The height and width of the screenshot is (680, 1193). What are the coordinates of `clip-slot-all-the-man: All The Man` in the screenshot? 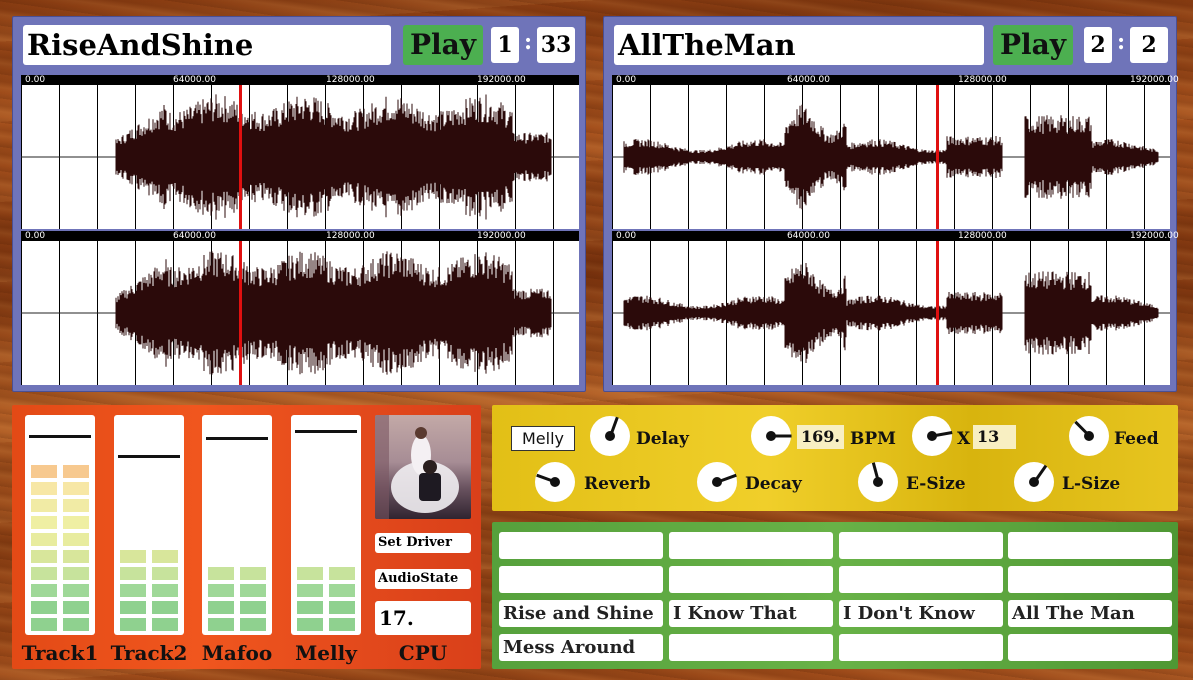 It's located at (1090, 613).